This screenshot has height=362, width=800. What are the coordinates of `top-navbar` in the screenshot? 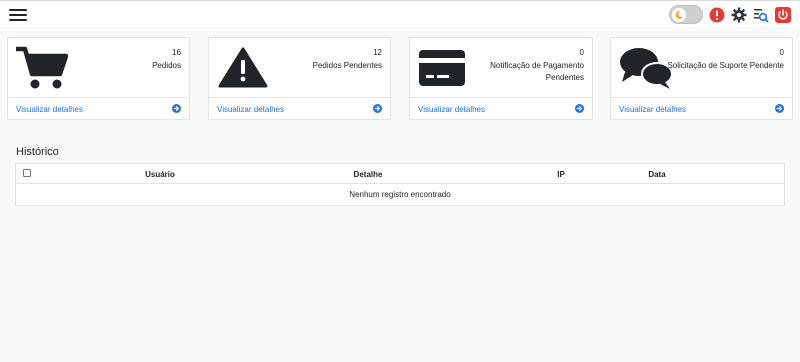 It's located at (400, 13).